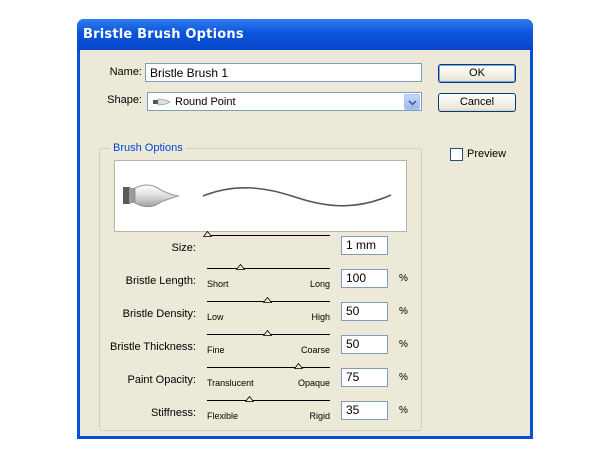 The image size is (600, 450). I want to click on slider-label: Paint Opacity:, so click(161, 380).